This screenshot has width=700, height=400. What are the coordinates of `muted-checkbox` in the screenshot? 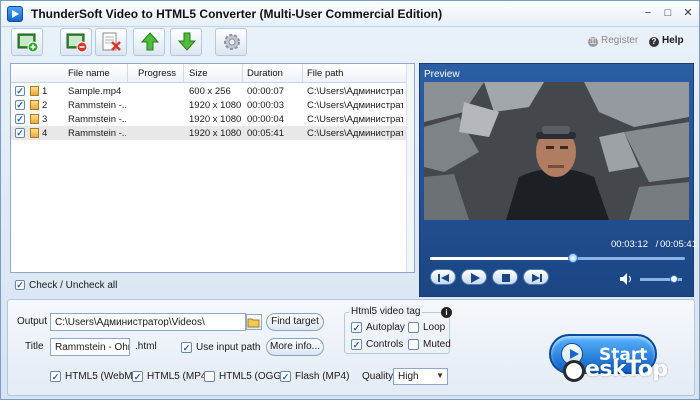 It's located at (413, 344).